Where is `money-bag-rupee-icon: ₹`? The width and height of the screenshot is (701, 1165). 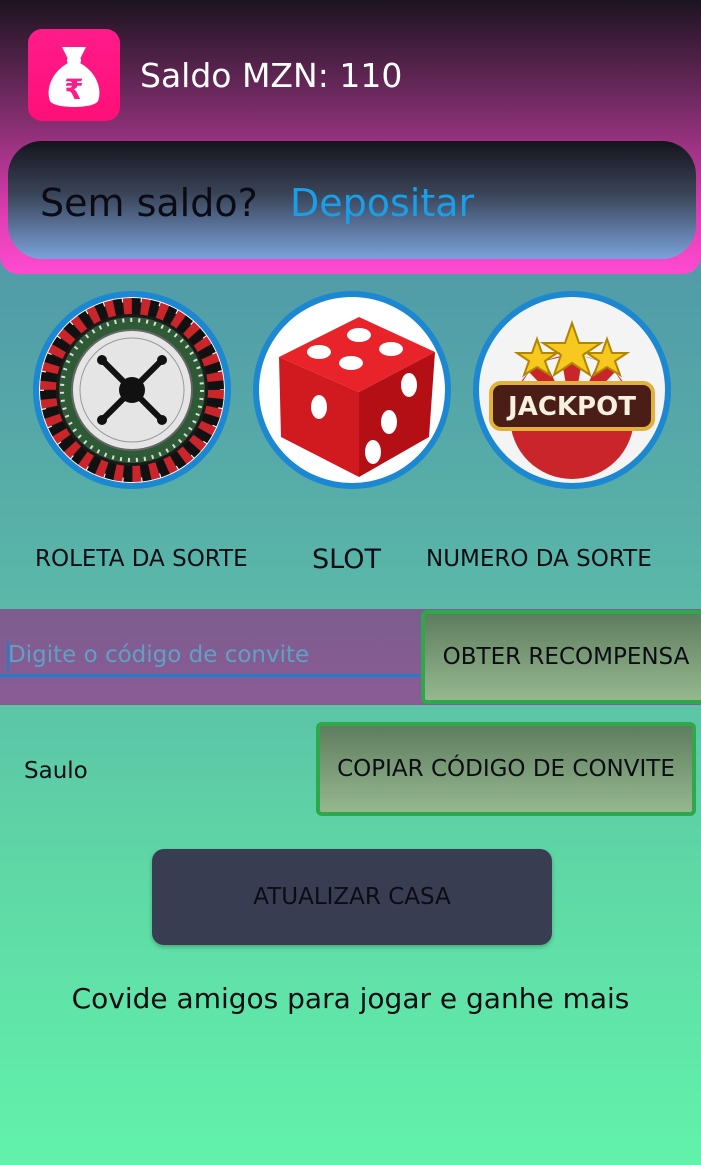
money-bag-rupee-icon: ₹ is located at coordinates (74, 75).